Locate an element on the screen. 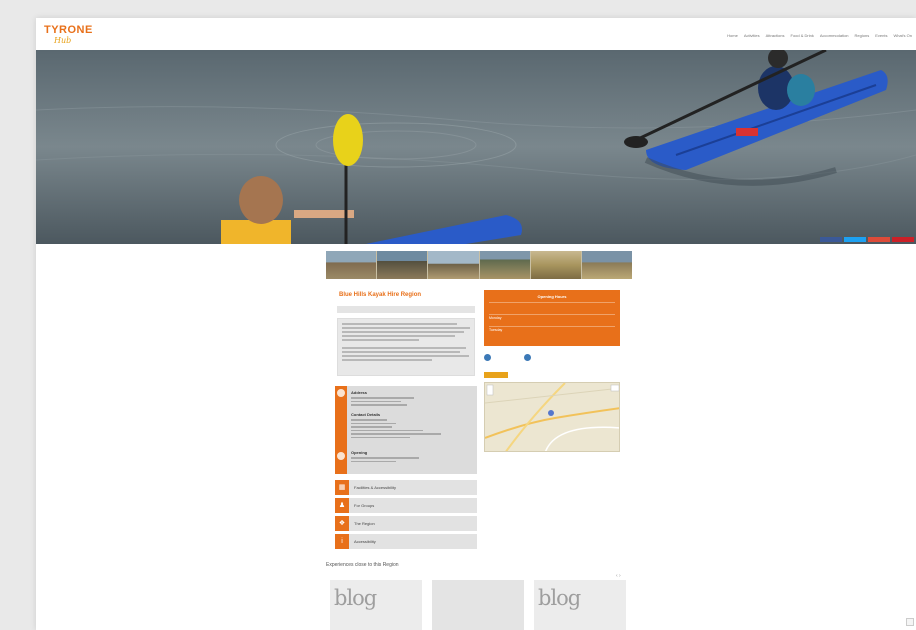 The width and height of the screenshot is (916, 630). photo-gallery-strip is located at coordinates (479, 265).